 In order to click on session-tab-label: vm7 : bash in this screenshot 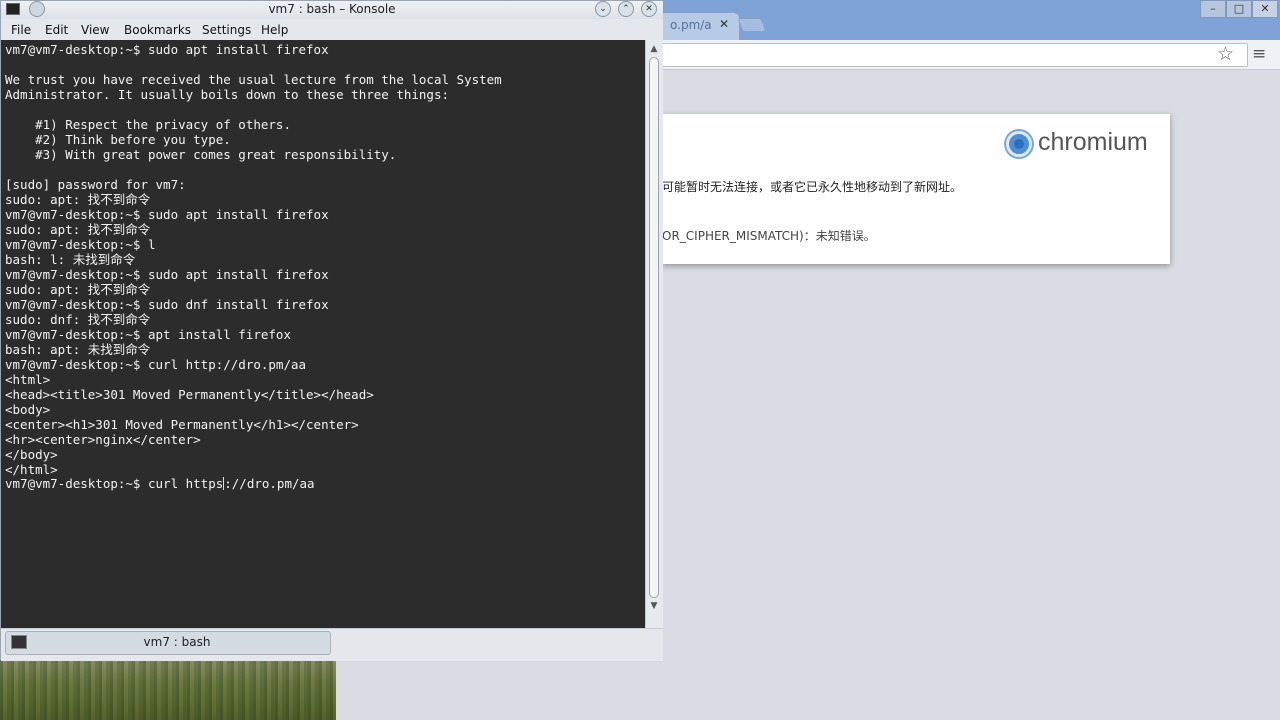, I will do `click(177, 642)`.